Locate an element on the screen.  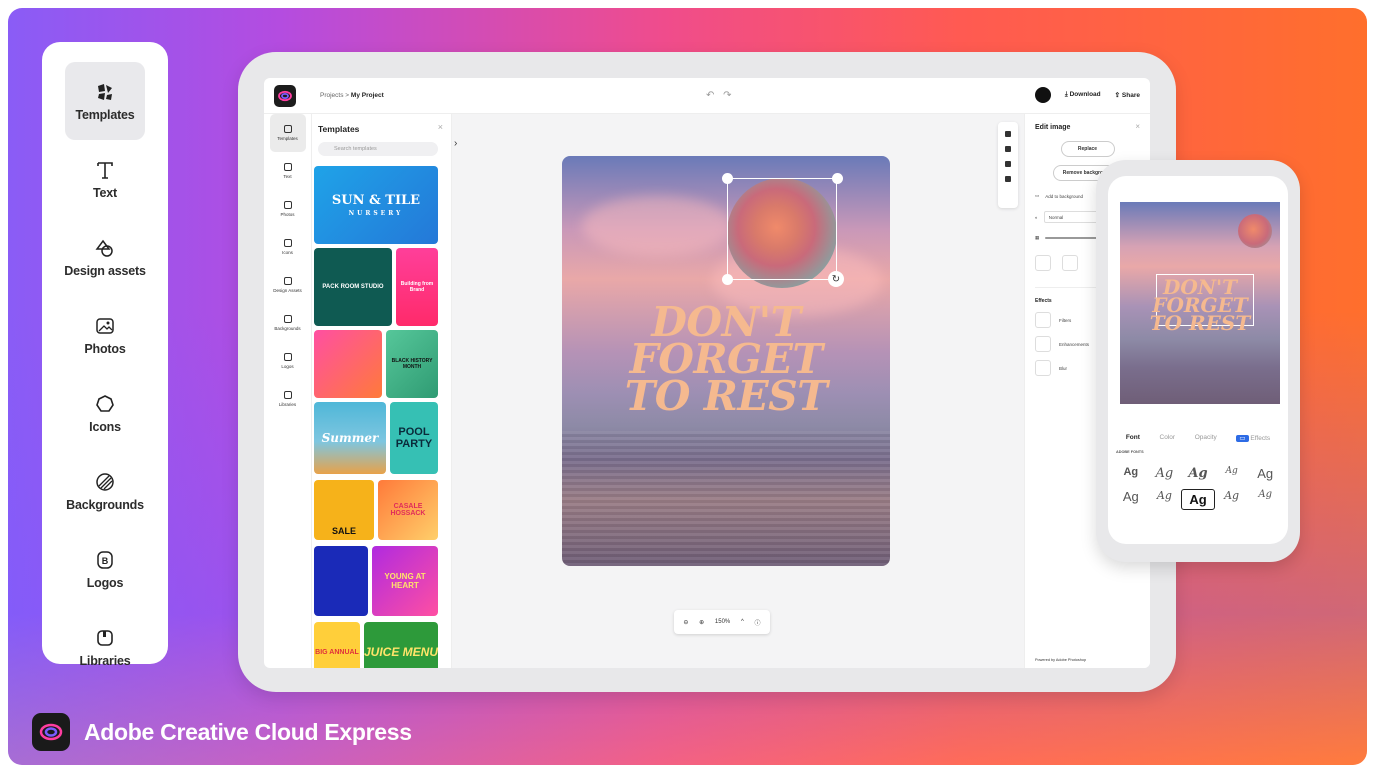
rotate-icon: ↻ is located at coordinates (836, 279).